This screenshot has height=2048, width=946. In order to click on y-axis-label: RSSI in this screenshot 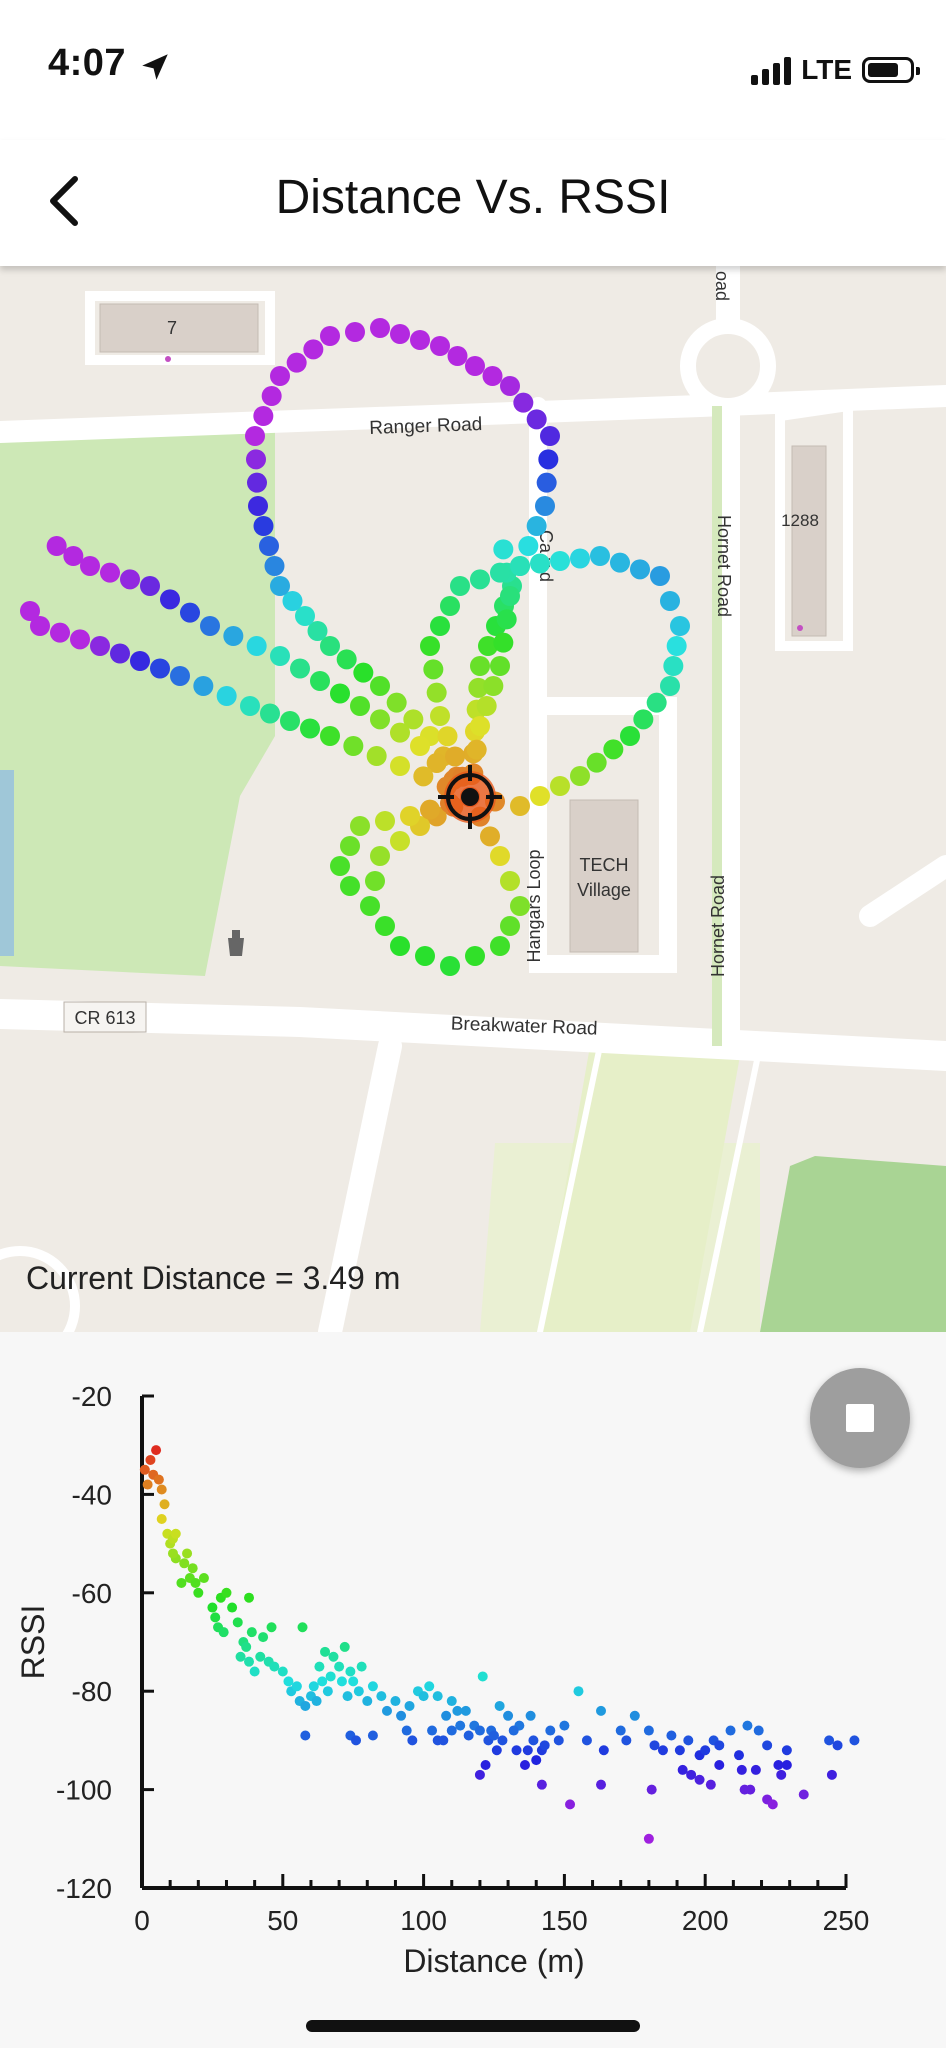, I will do `click(33, 1642)`.